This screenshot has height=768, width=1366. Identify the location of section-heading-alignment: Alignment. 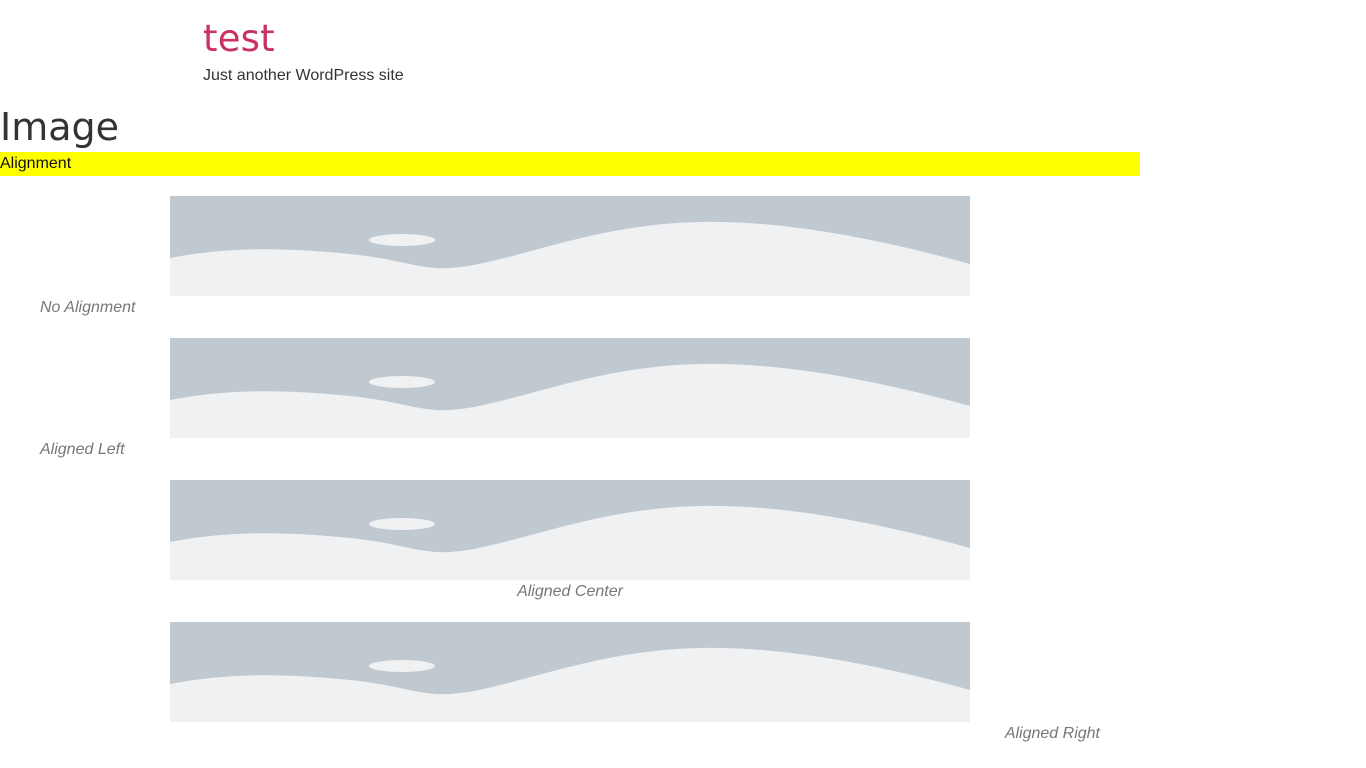
(570, 164).